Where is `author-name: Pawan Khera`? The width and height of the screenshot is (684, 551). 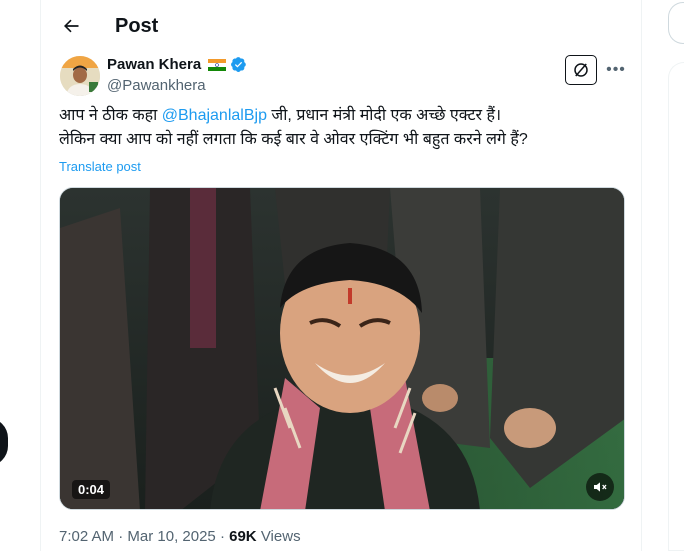
author-name: Pawan Khera is located at coordinates (154, 64).